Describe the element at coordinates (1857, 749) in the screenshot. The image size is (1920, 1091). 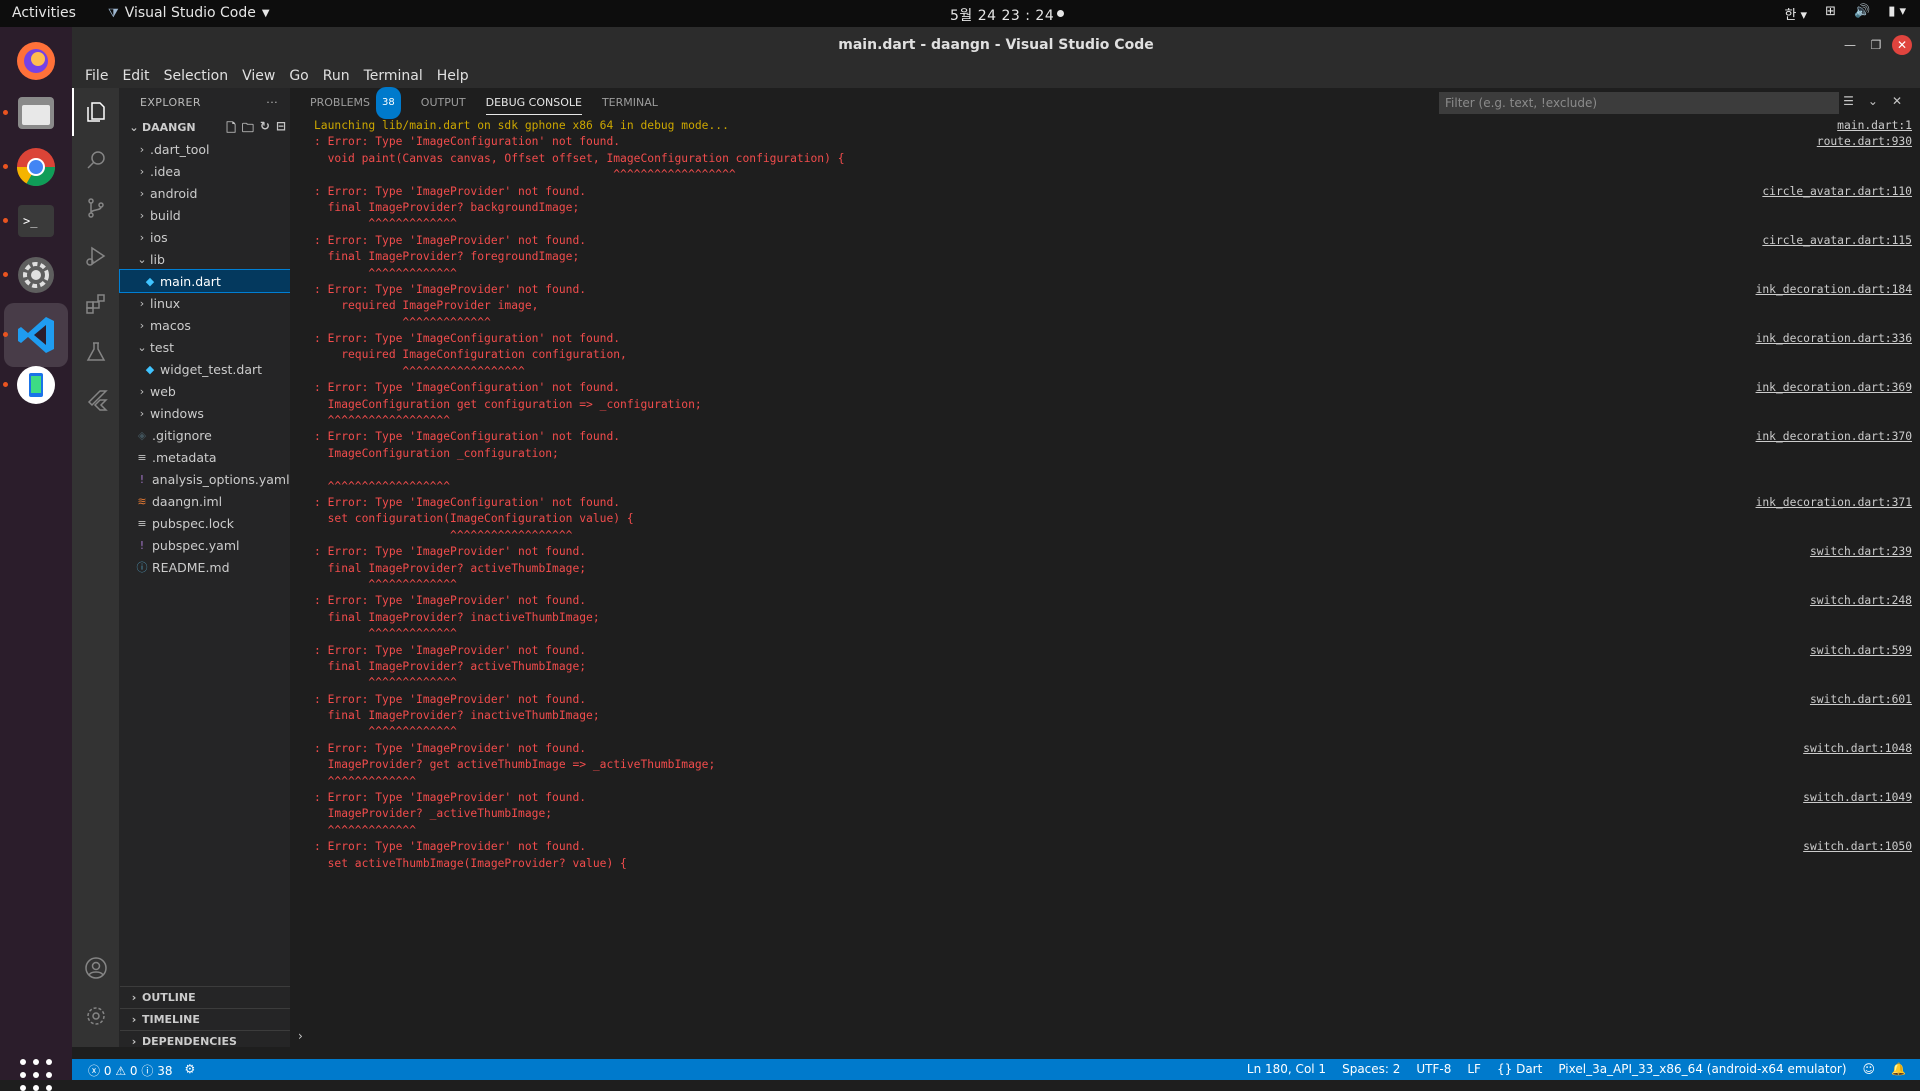
I see `source-location-link: switch.dart:1048` at that location.